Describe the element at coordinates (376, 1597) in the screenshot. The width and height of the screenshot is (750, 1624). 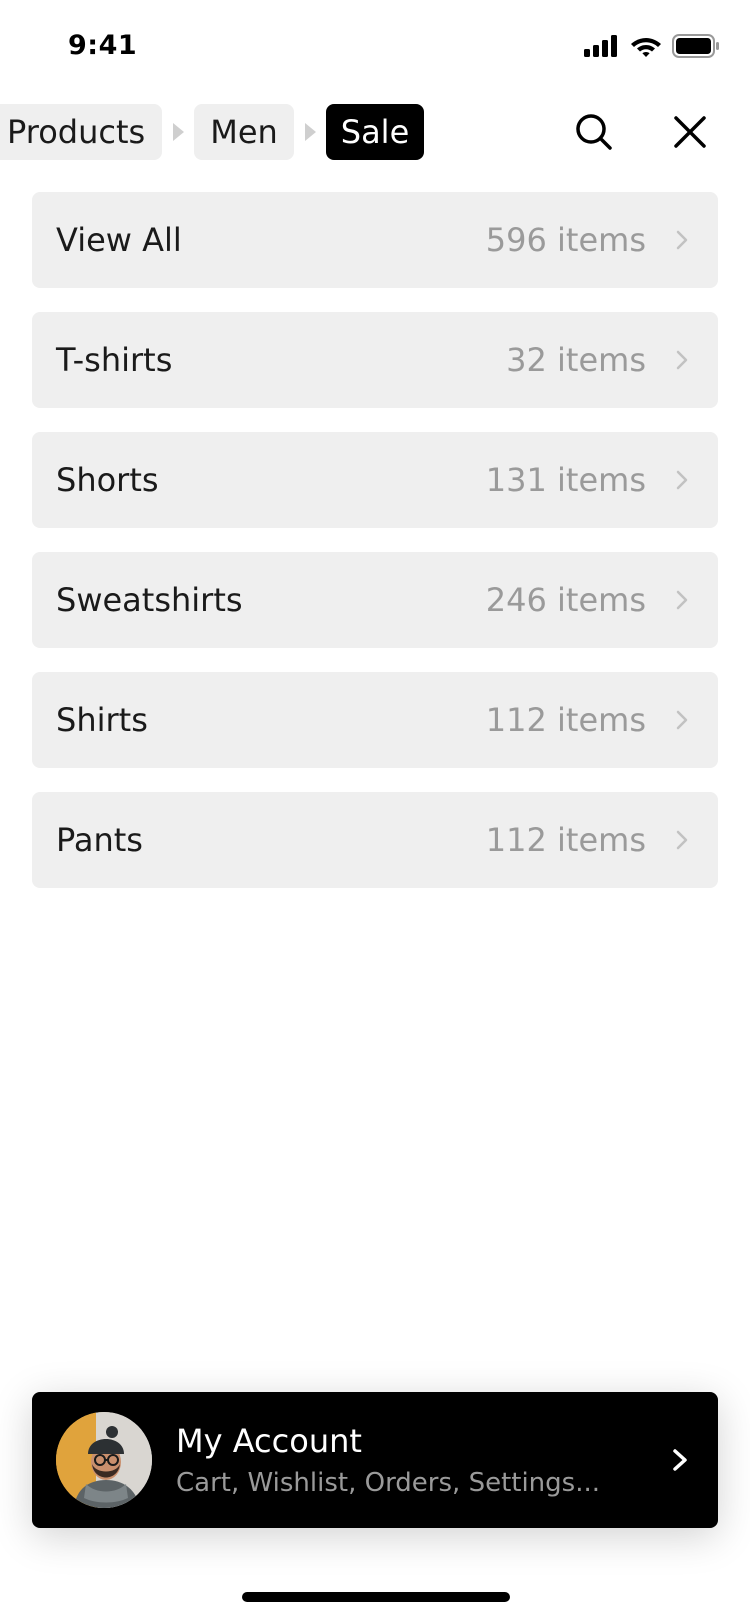
I see `home-indicator` at that location.